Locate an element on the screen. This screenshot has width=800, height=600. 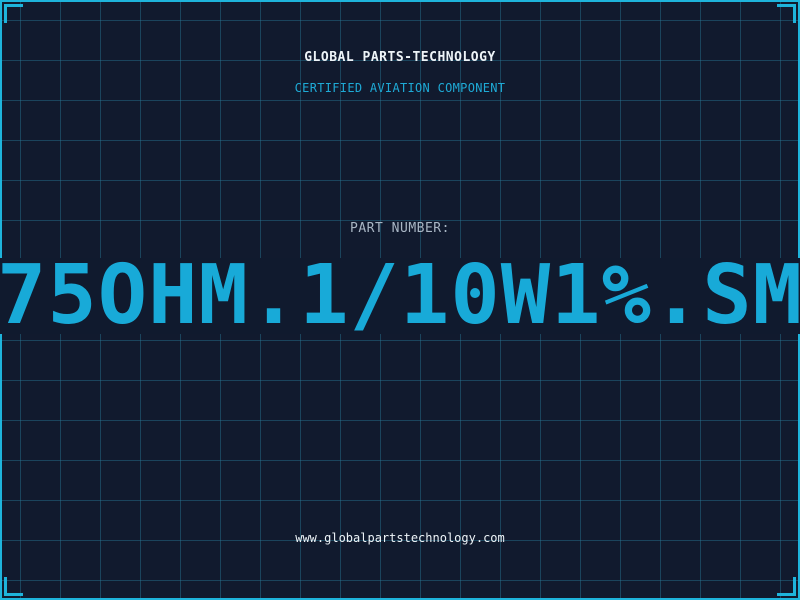
part-number-value: 1.75OHM.1/10W1%.SMD0 is located at coordinates (400, 296).